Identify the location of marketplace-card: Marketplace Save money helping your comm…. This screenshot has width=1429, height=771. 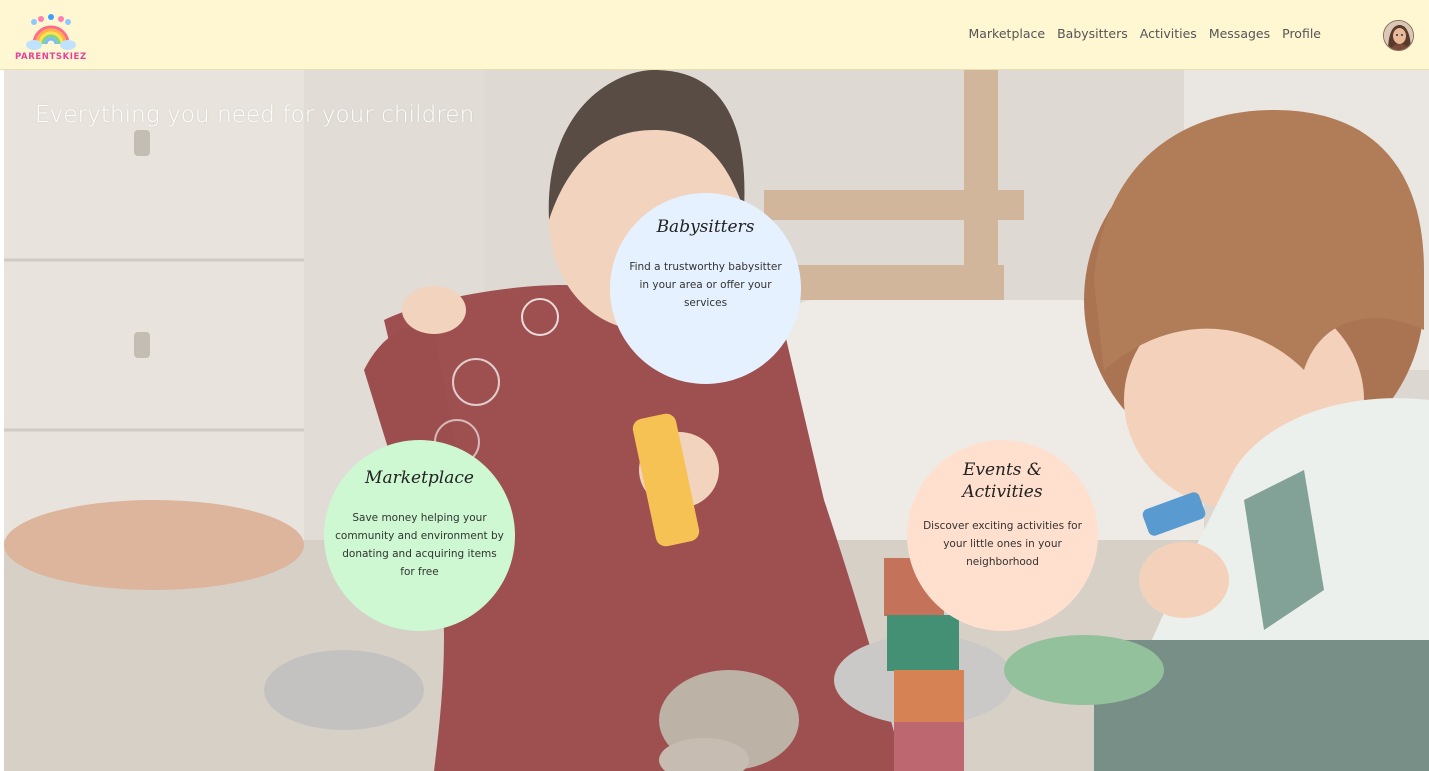
(419, 535).